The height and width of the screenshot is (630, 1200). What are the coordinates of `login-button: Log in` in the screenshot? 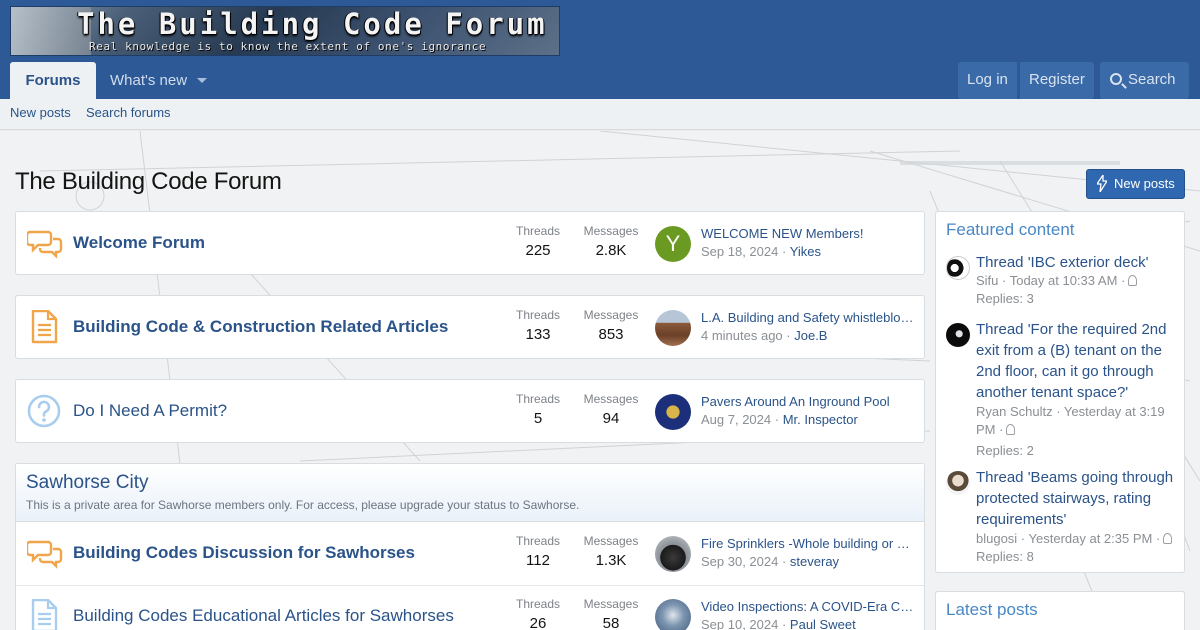 It's located at (987, 80).